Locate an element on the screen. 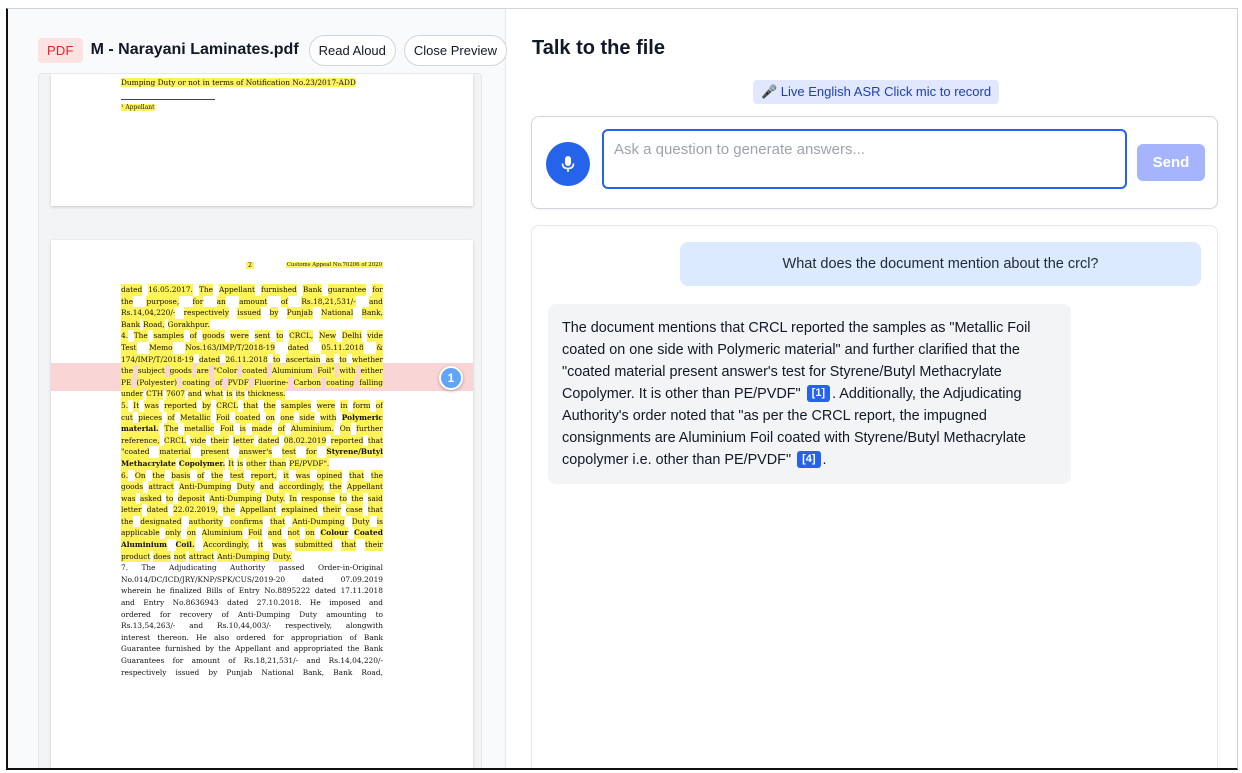 This screenshot has width=1242, height=773. page-word: opined is located at coordinates (329, 475).